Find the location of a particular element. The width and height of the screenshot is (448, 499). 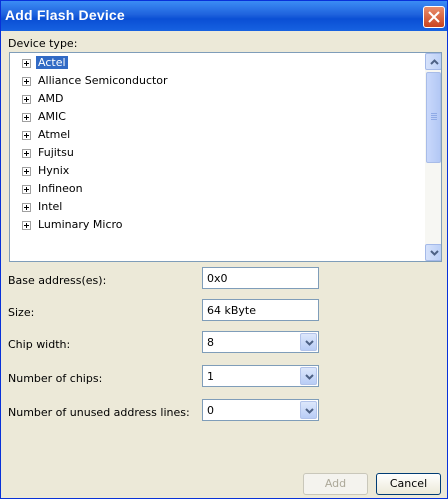

tree-item-label: Hynix is located at coordinates (54, 170).